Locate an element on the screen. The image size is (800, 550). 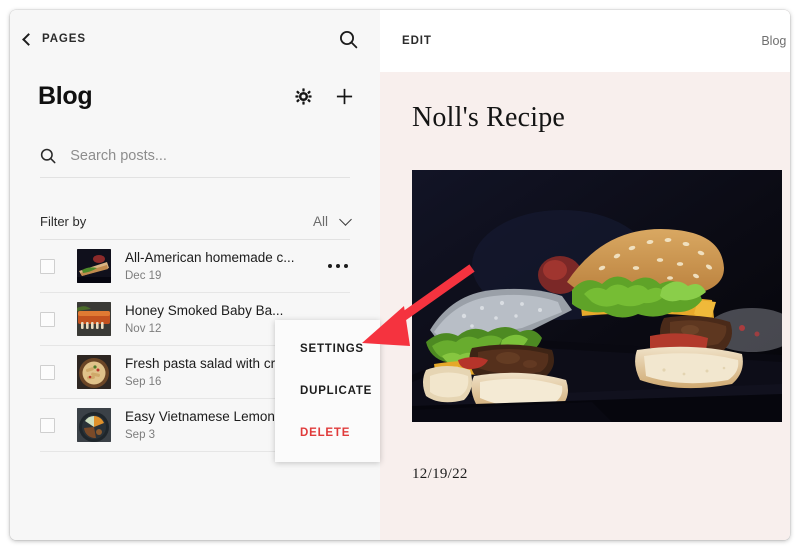
post-date: Dec 19 is located at coordinates (143, 276).